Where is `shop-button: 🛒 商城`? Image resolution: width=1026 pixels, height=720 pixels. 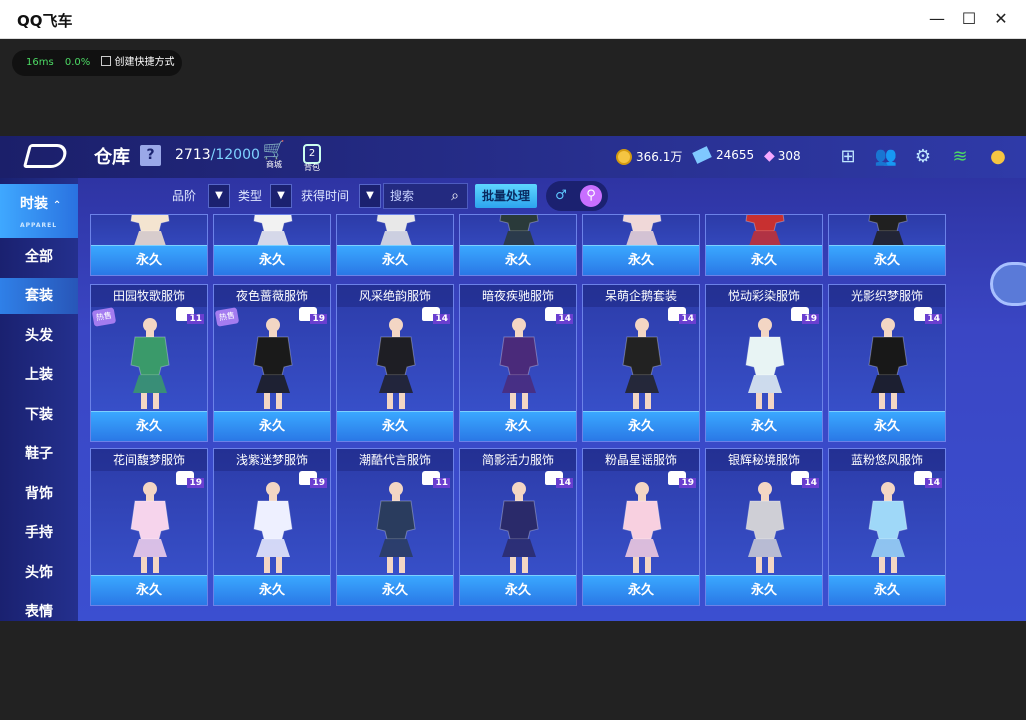
shop-button: 🛒 商城 is located at coordinates (274, 157).